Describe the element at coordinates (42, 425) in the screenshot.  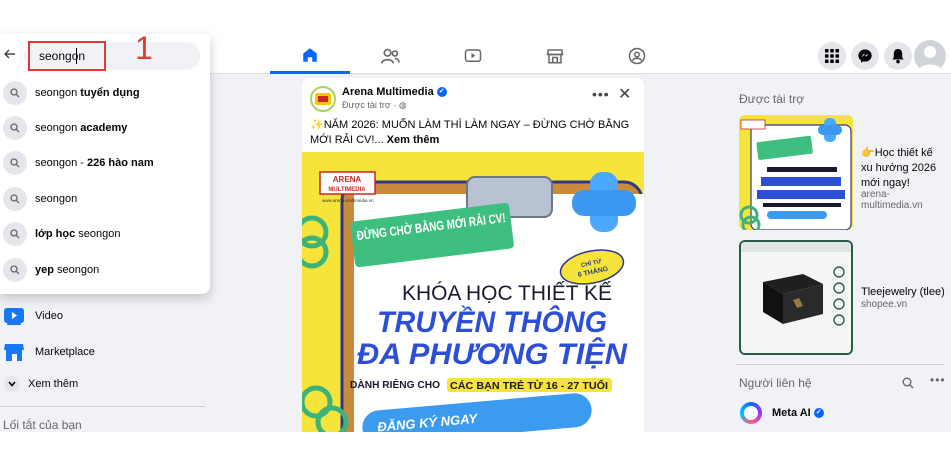
I see `shortcuts-heading: Lối tắt của bạn` at that location.